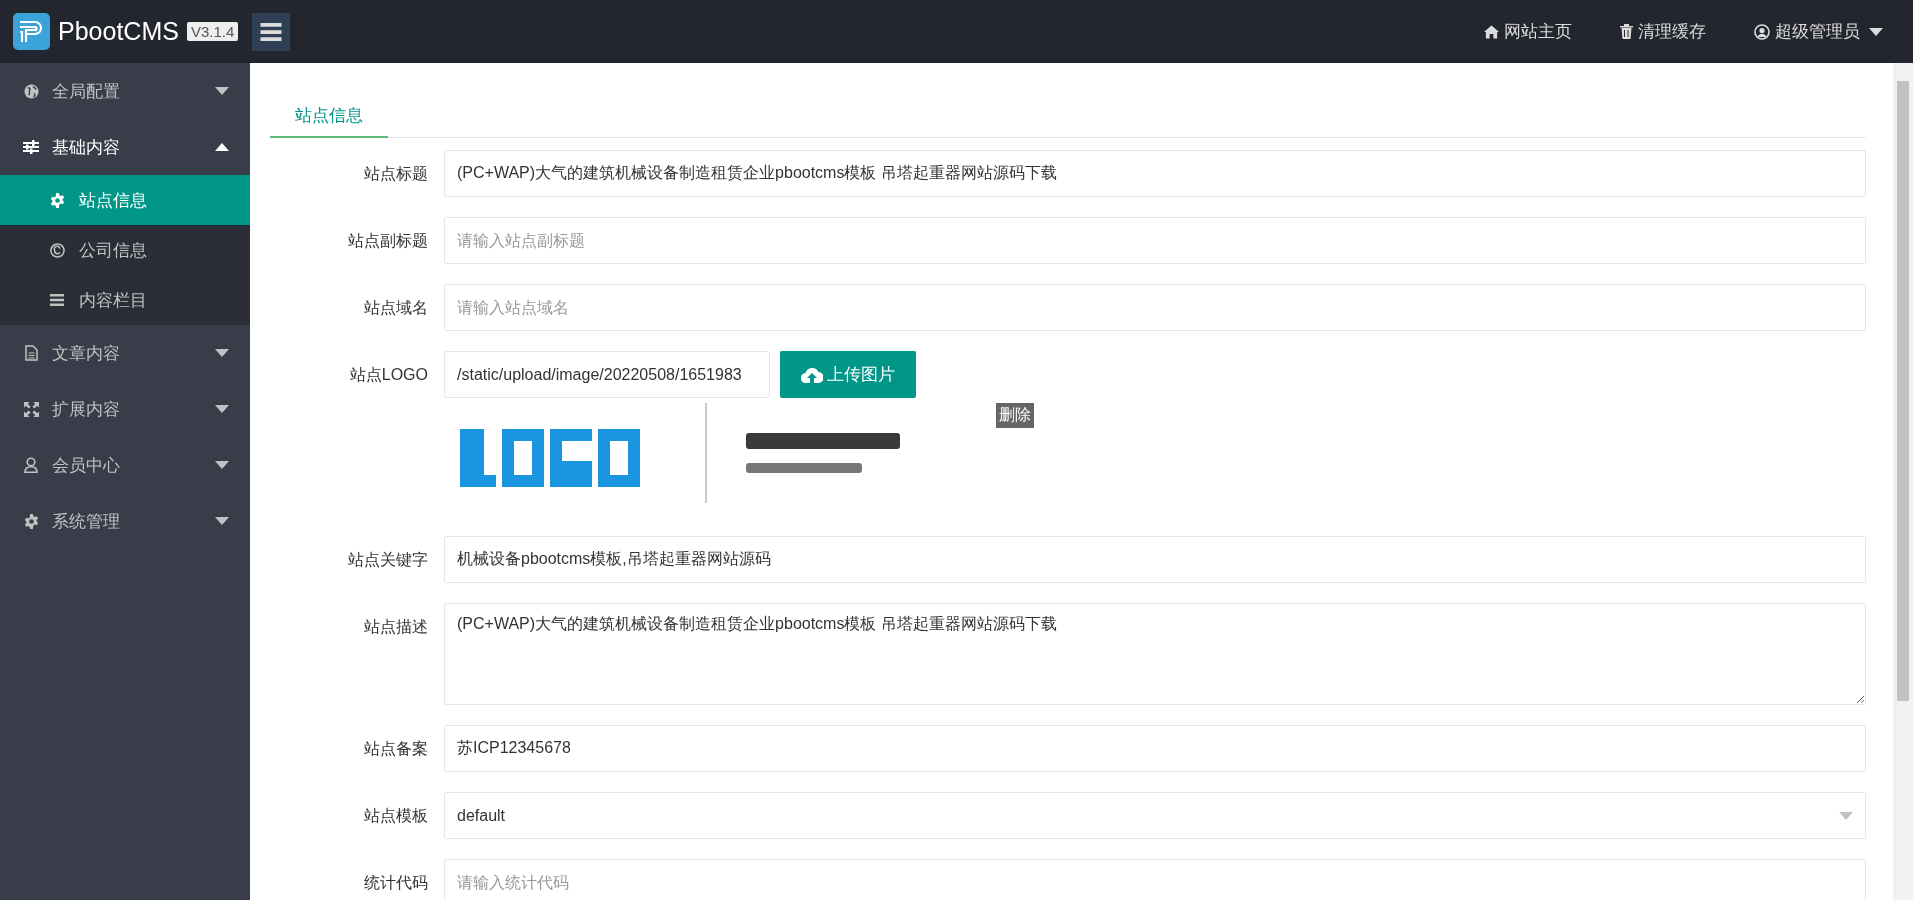 This screenshot has height=900, width=1913. What do you see at coordinates (31, 31) in the screenshot?
I see `logo-icon` at bounding box center [31, 31].